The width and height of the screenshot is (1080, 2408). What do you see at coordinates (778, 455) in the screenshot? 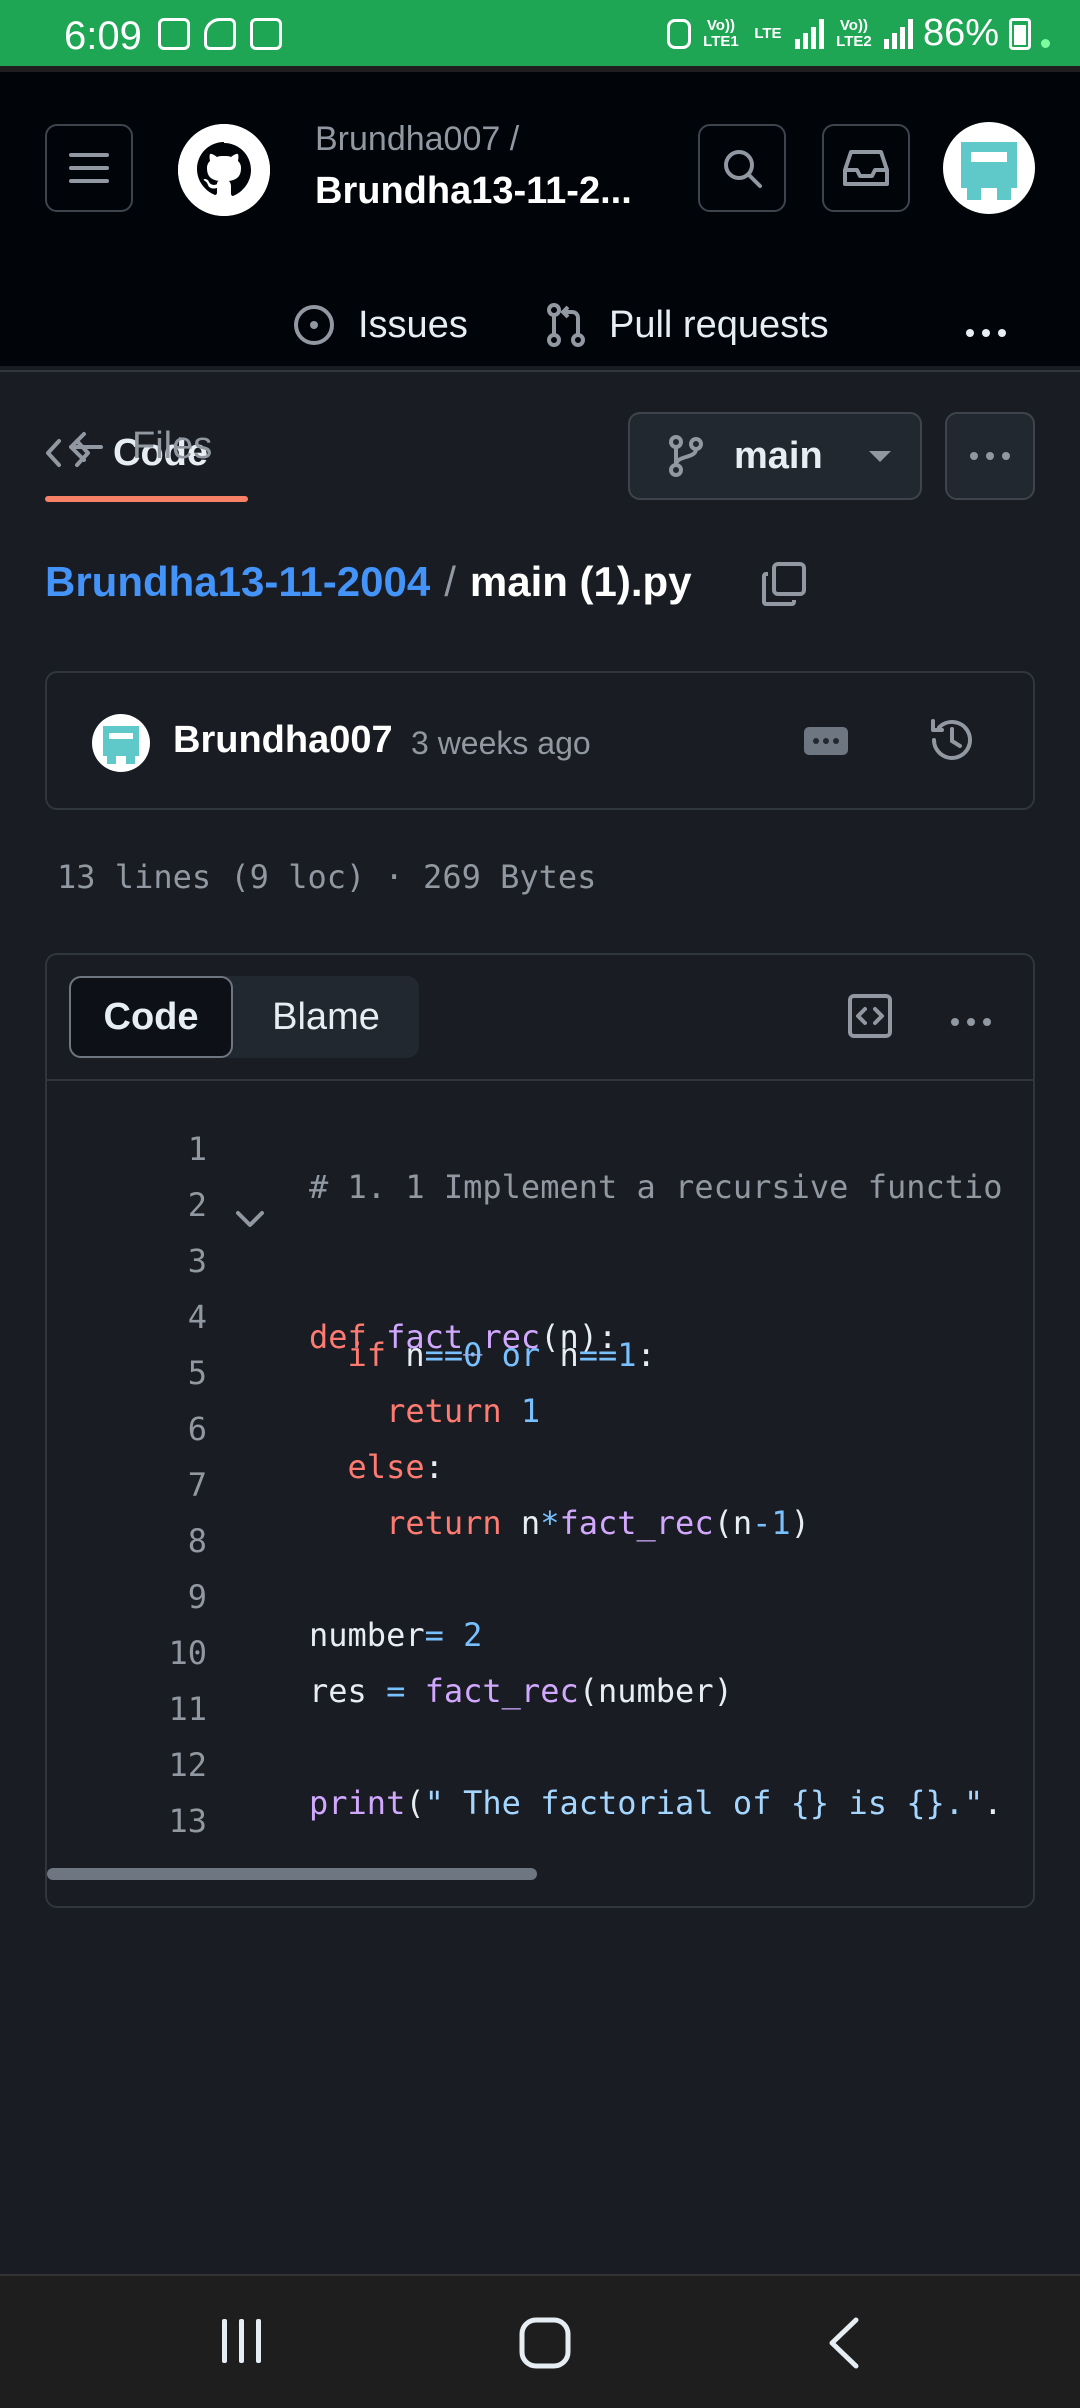
I see `branch-name: main` at bounding box center [778, 455].